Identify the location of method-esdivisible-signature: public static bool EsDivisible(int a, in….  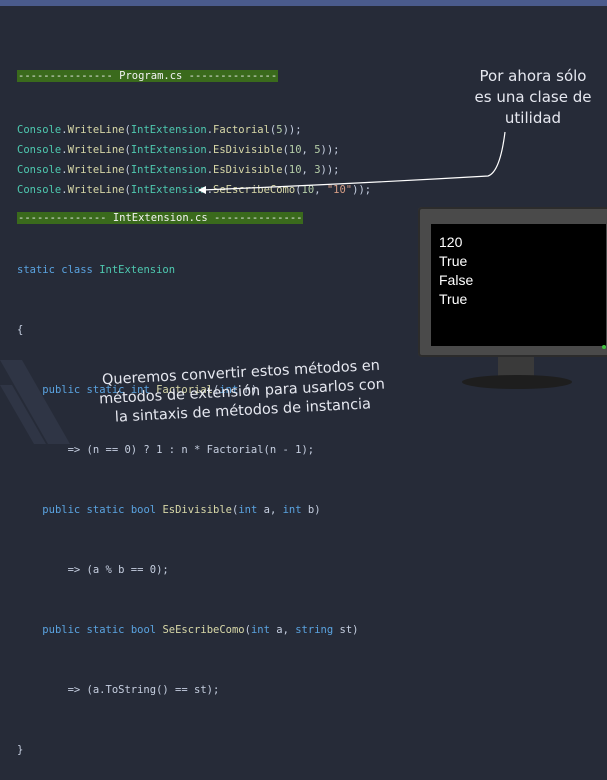
(181, 510).